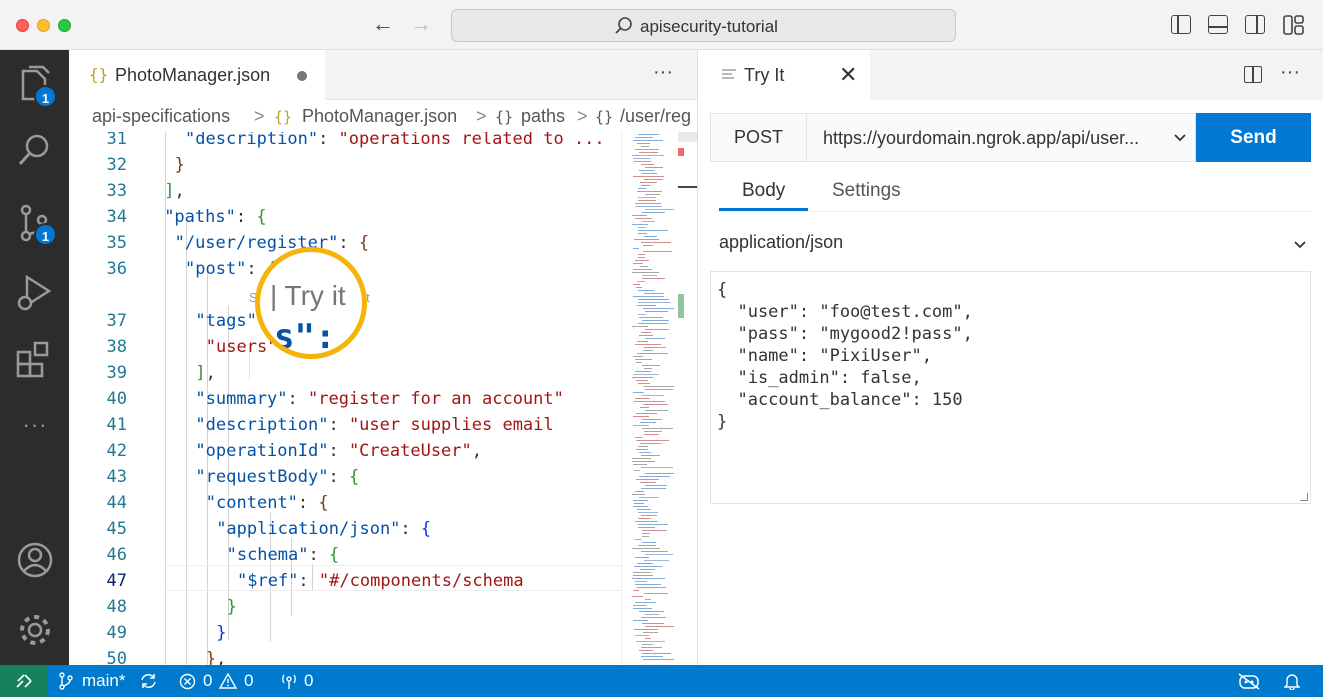 This screenshot has height=697, width=1323. I want to click on forward-arrow-icon: →, so click(421, 24).